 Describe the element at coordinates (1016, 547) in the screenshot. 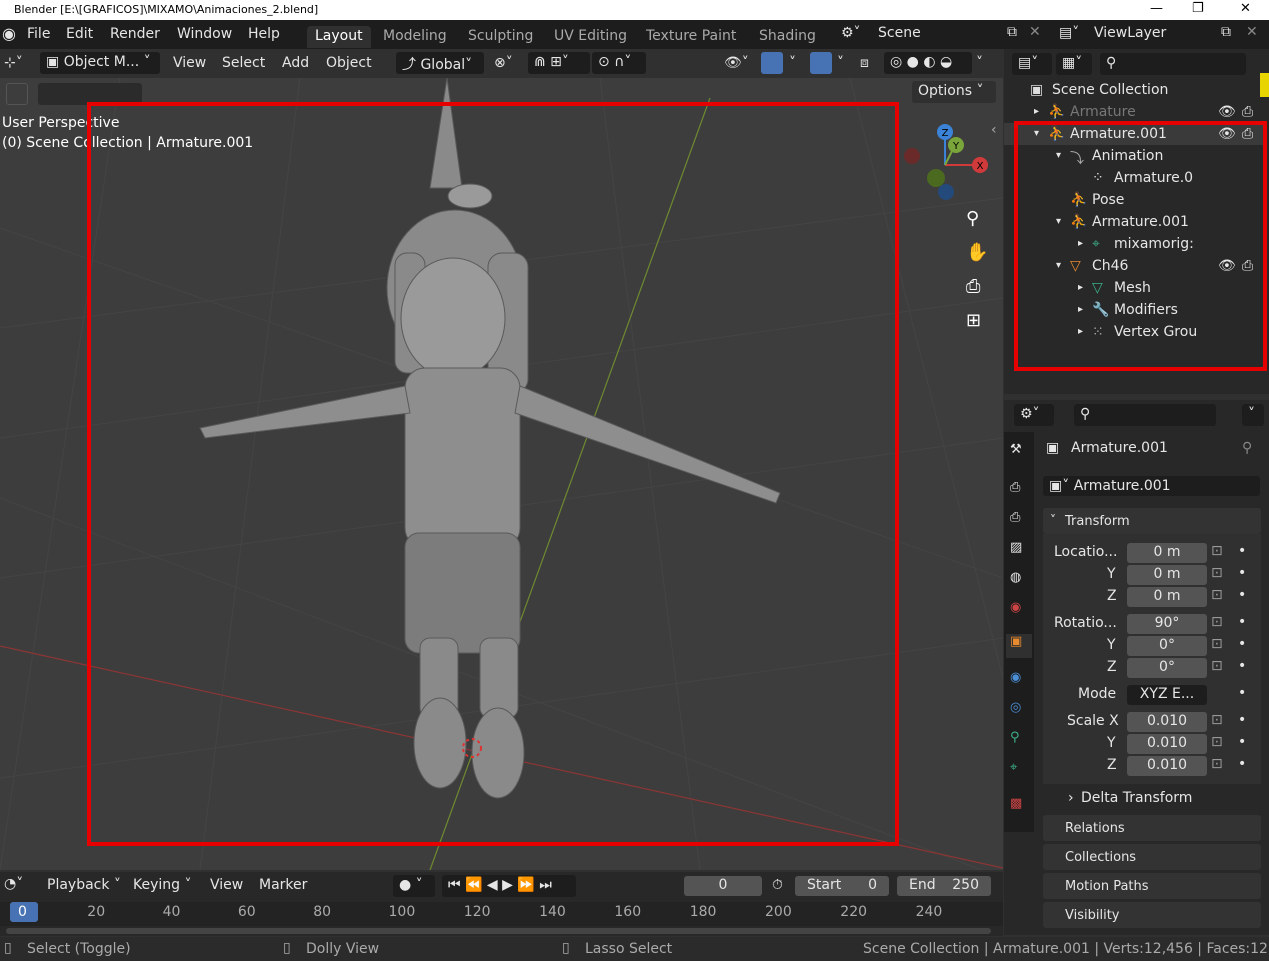

I see `view-layer-tab-icon: ▨` at that location.